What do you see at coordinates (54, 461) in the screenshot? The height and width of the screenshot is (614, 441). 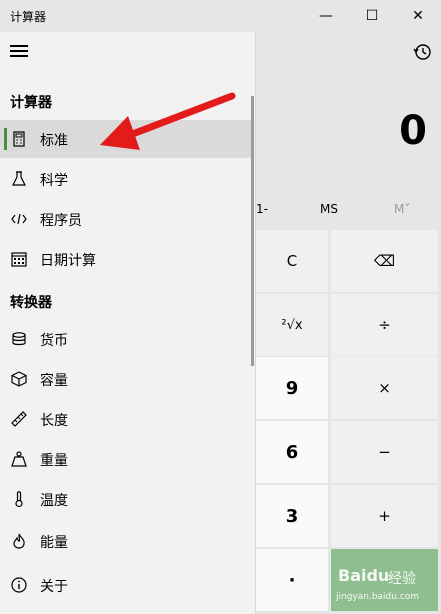 I see `nav-item-label: 重量` at bounding box center [54, 461].